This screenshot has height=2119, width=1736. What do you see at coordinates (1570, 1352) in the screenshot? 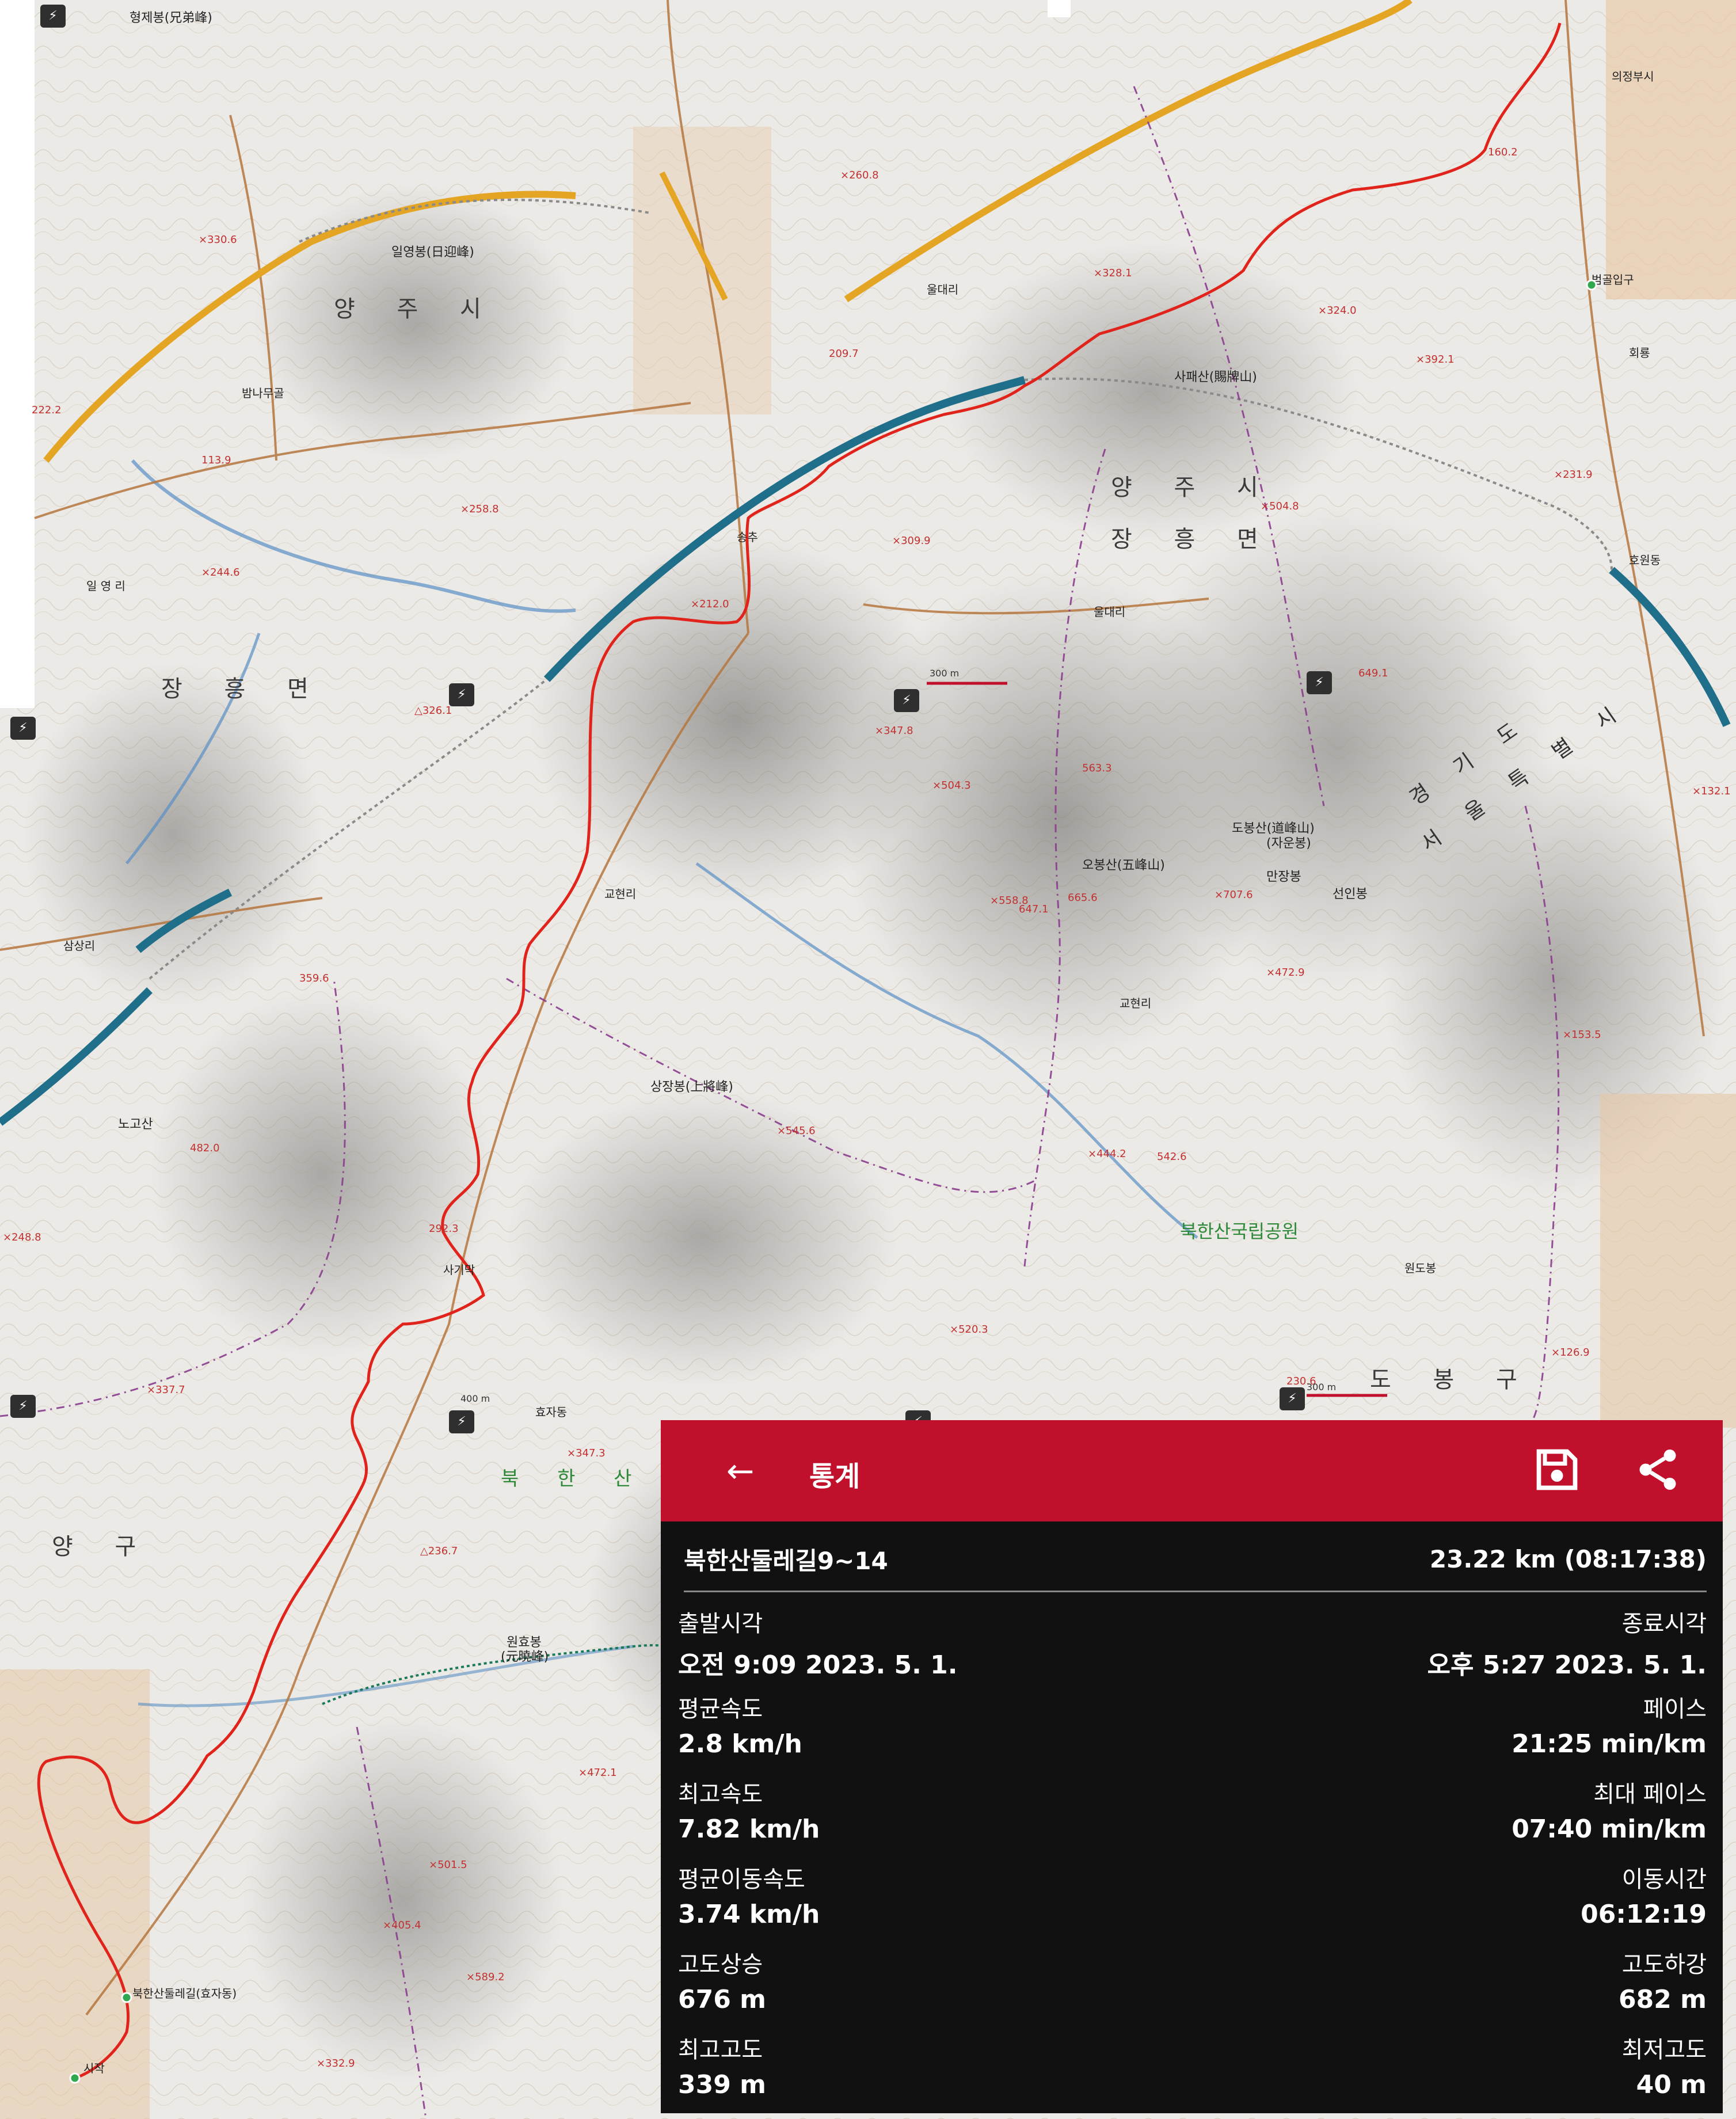
I see `svg-text: ×126.9` at bounding box center [1570, 1352].